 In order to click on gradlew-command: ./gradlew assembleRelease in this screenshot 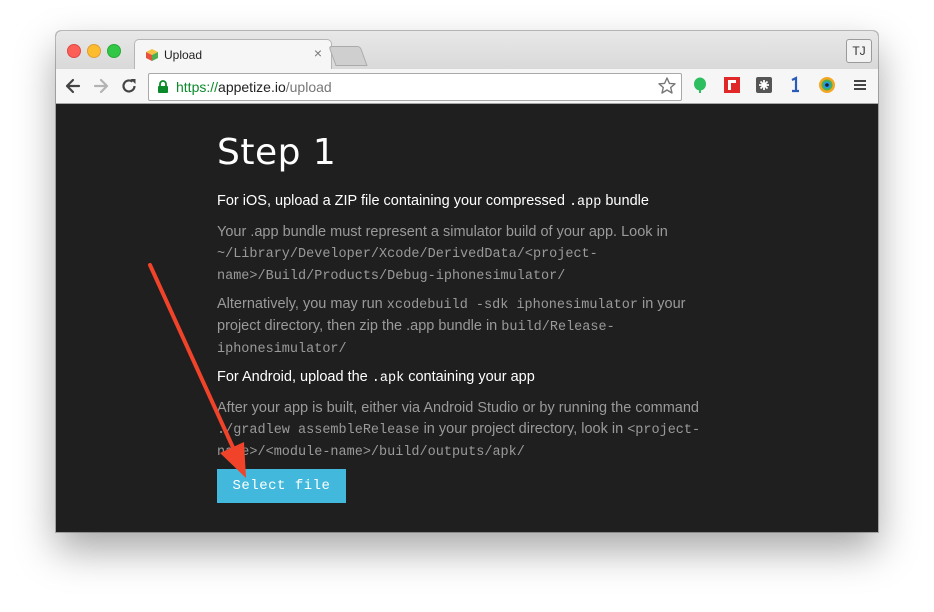, I will do `click(318, 430)`.